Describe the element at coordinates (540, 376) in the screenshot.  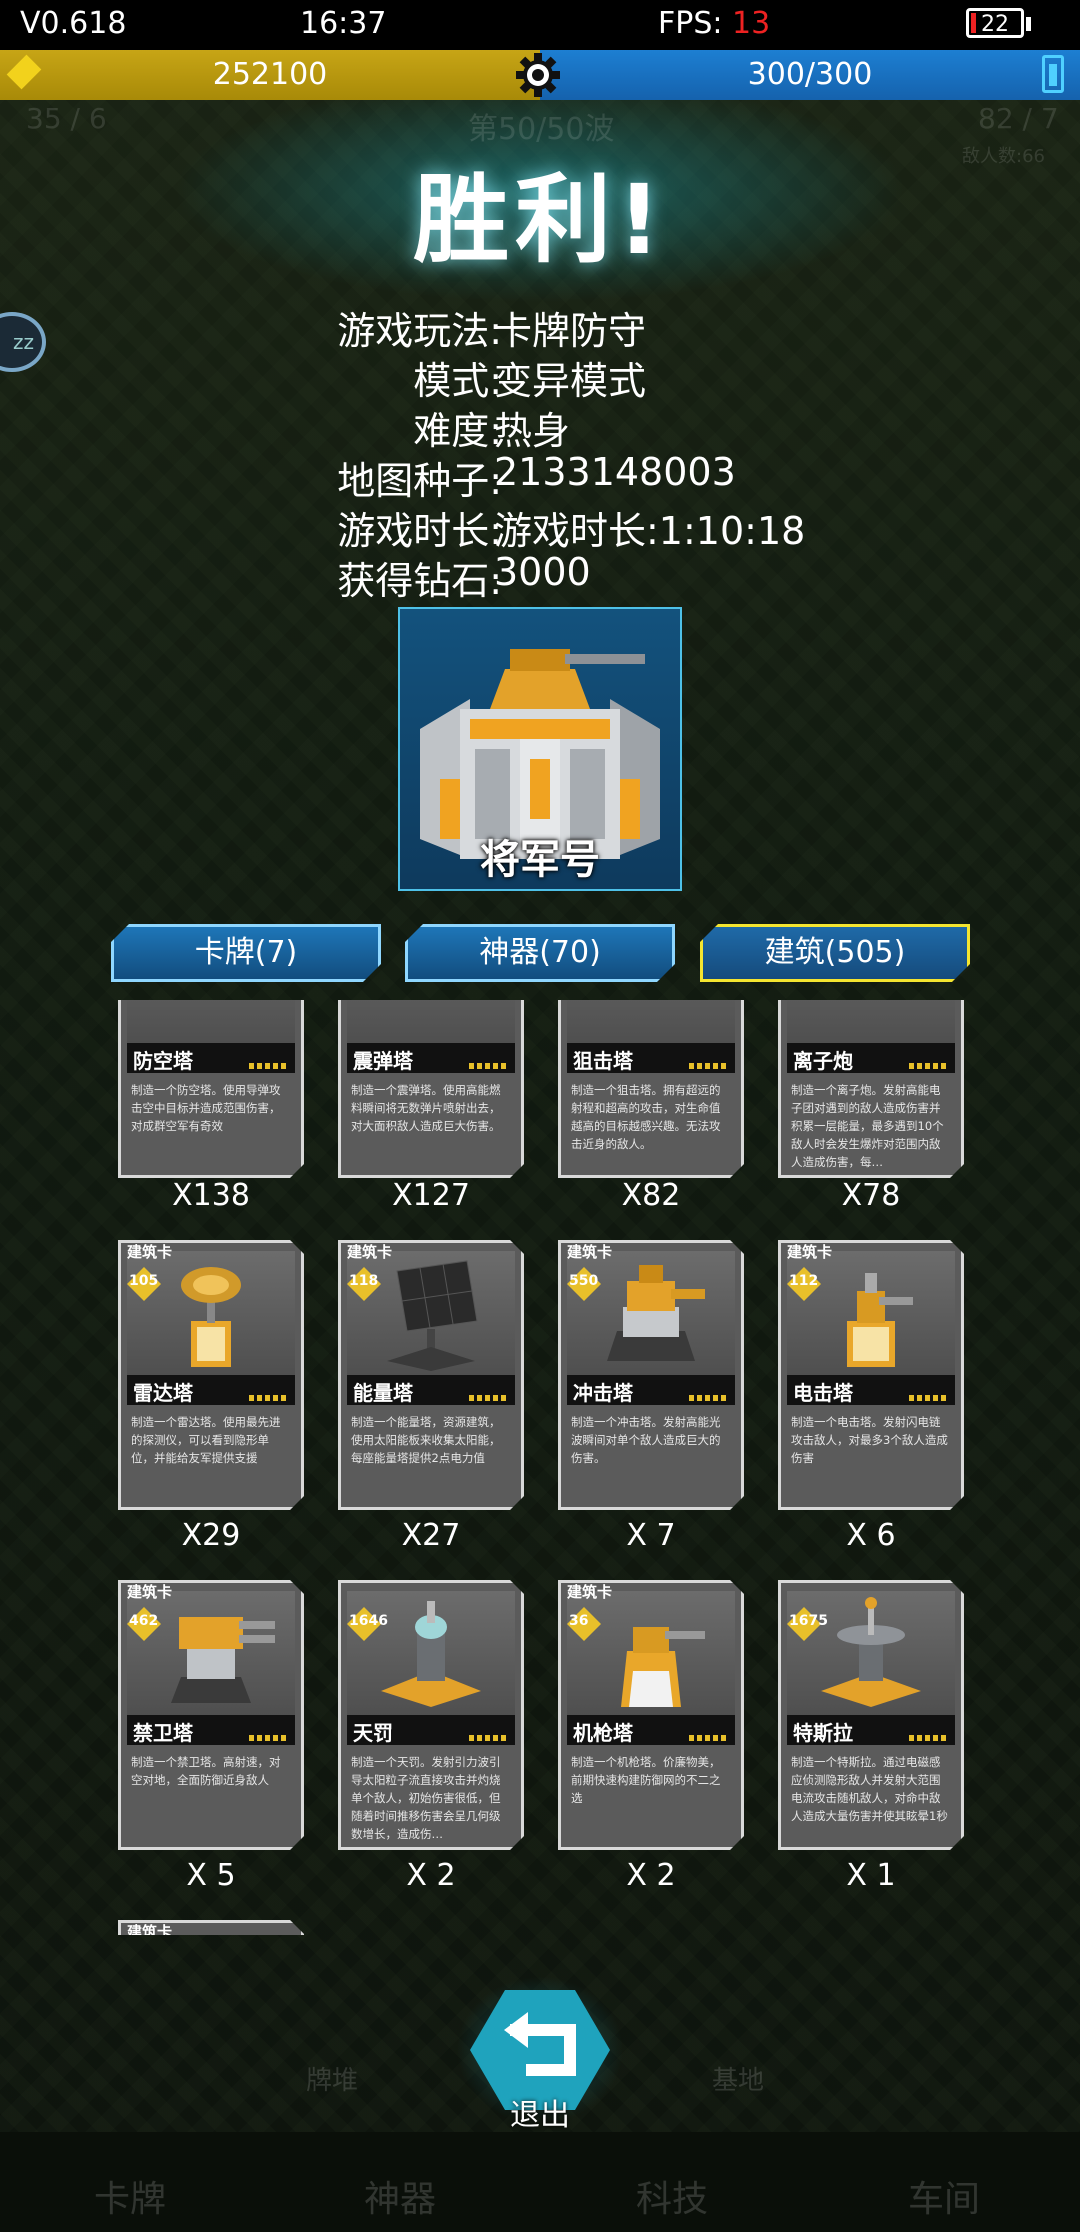
I see `info-row-mode: 模式: 变异模式` at that location.